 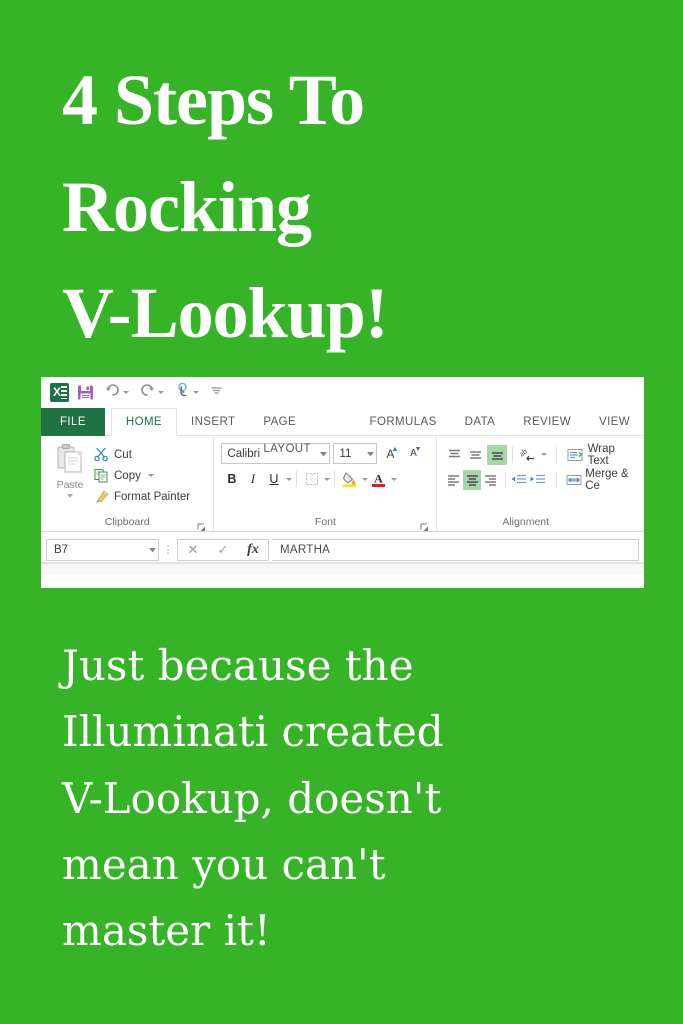 What do you see at coordinates (538, 480) in the screenshot?
I see `increase-indent-icon` at bounding box center [538, 480].